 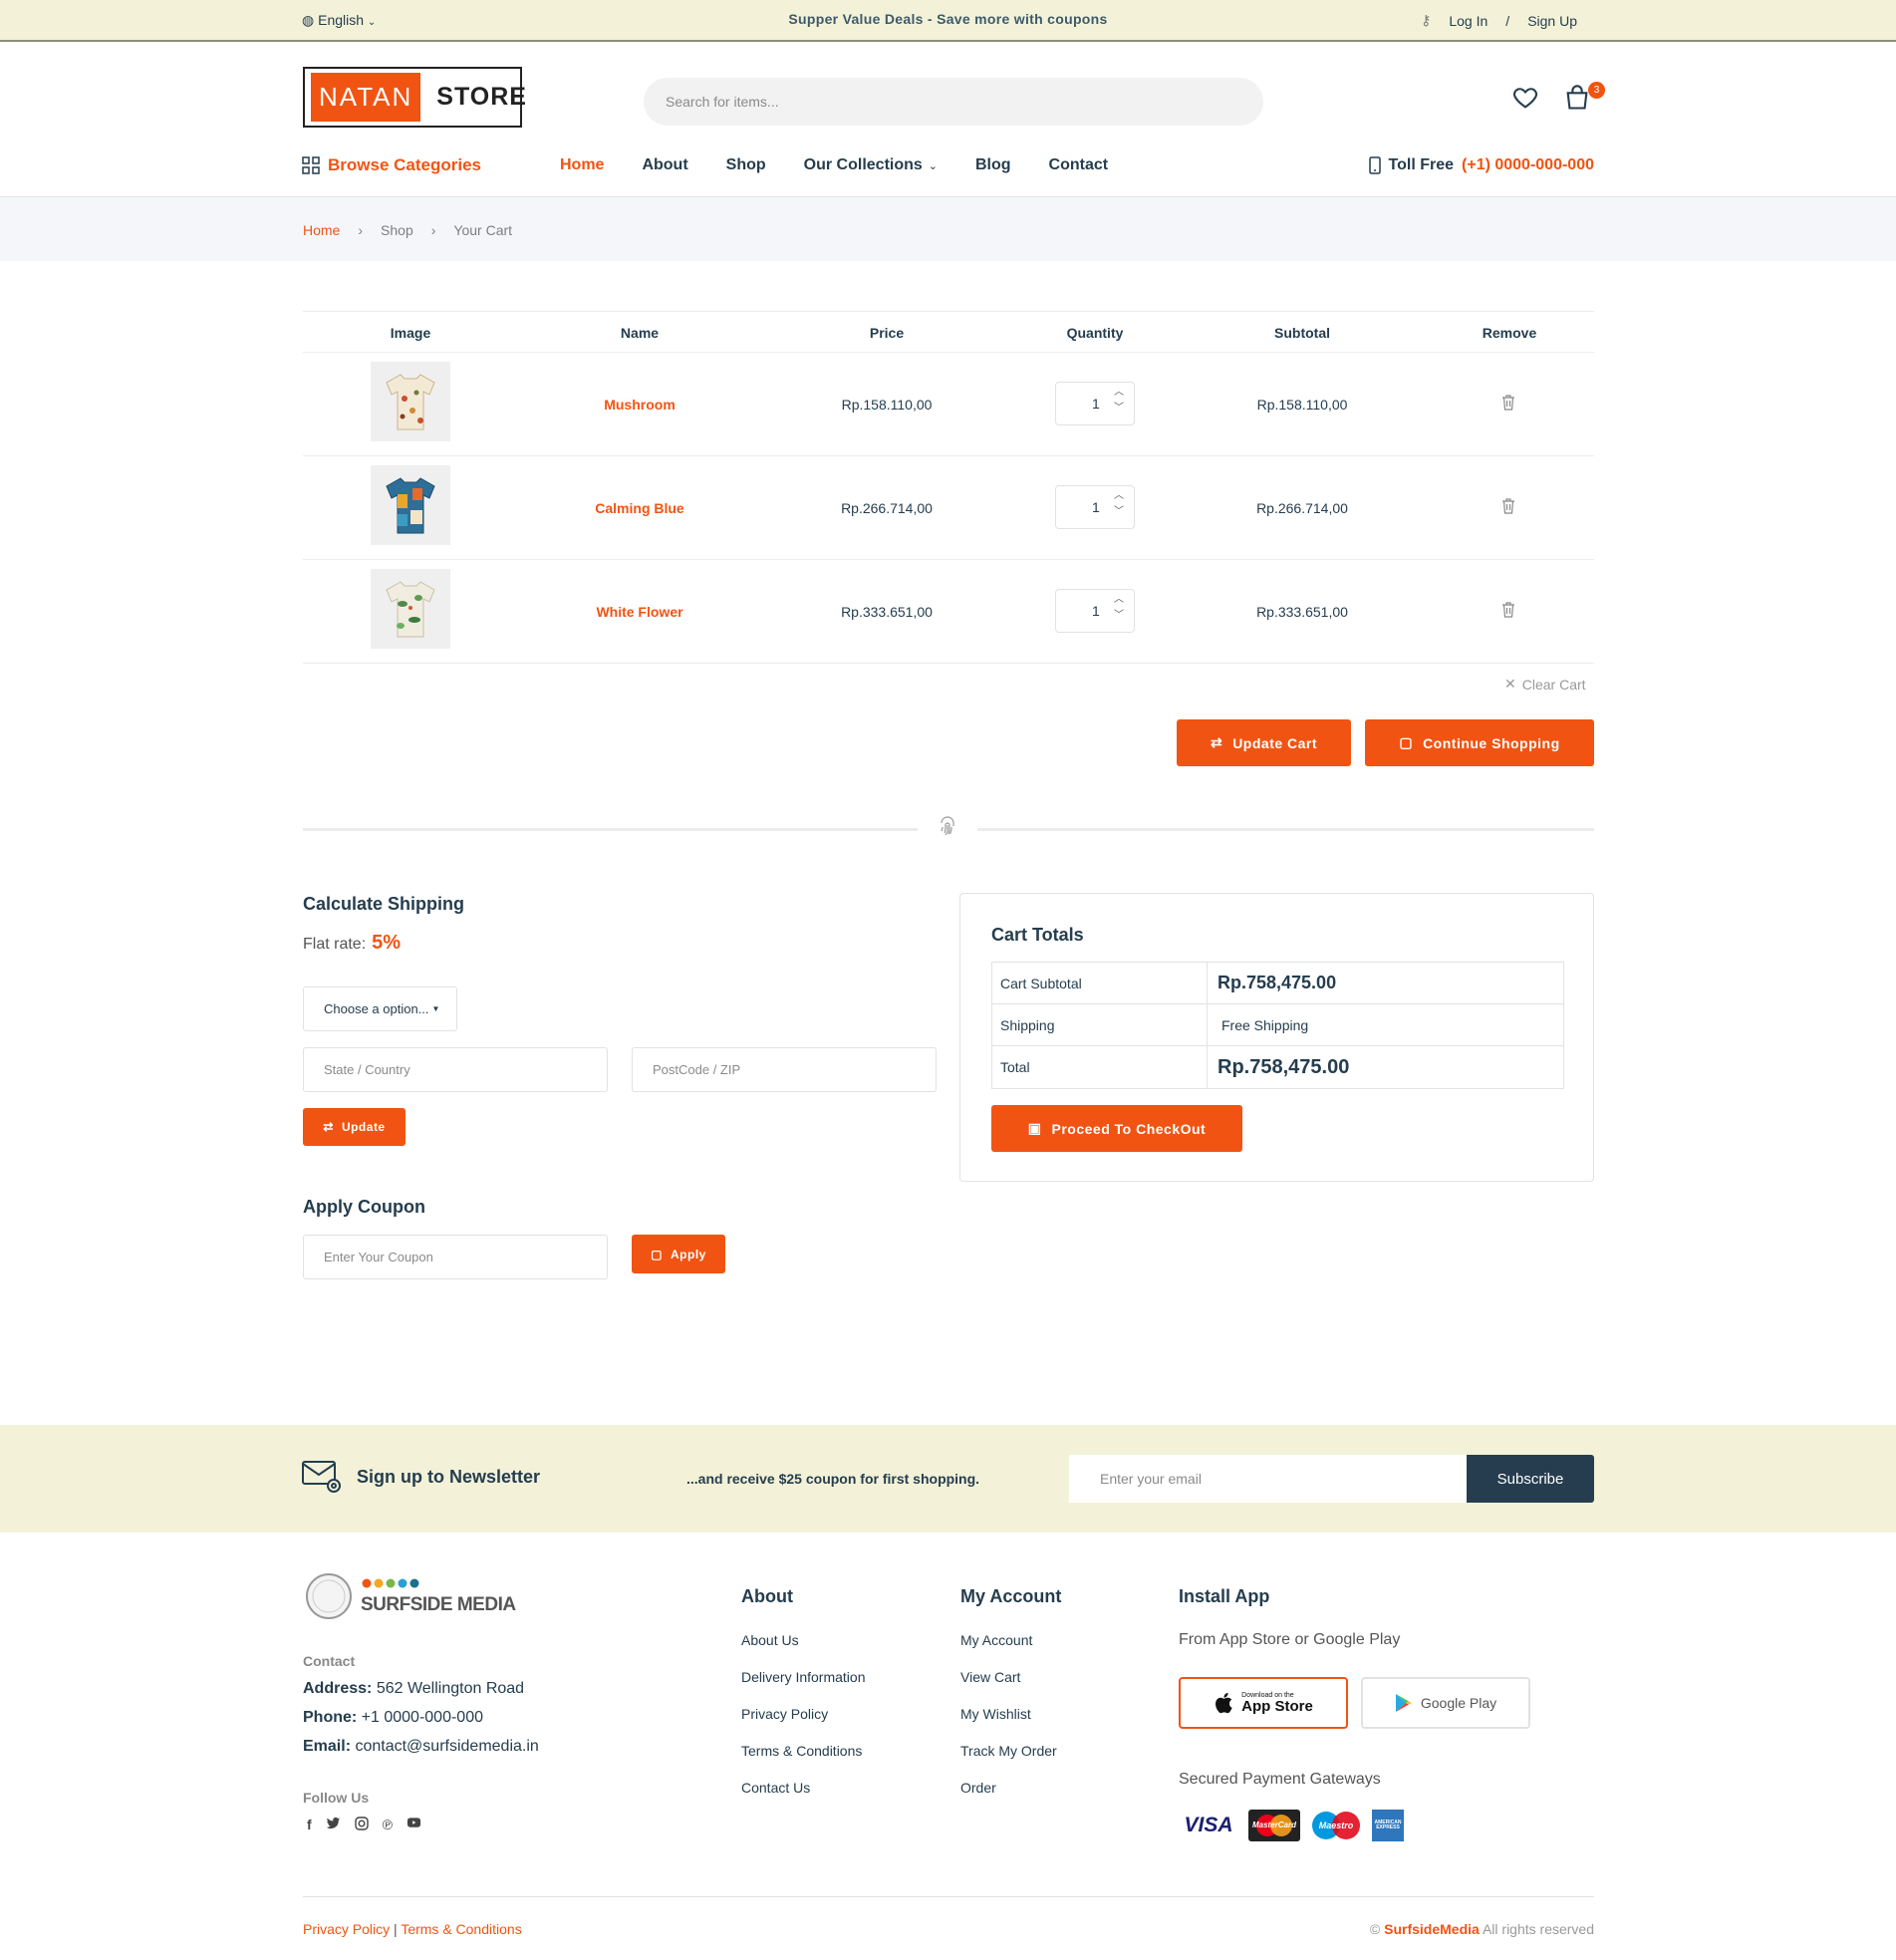 What do you see at coordinates (1468, 21) in the screenshot?
I see `login-link: Log In` at bounding box center [1468, 21].